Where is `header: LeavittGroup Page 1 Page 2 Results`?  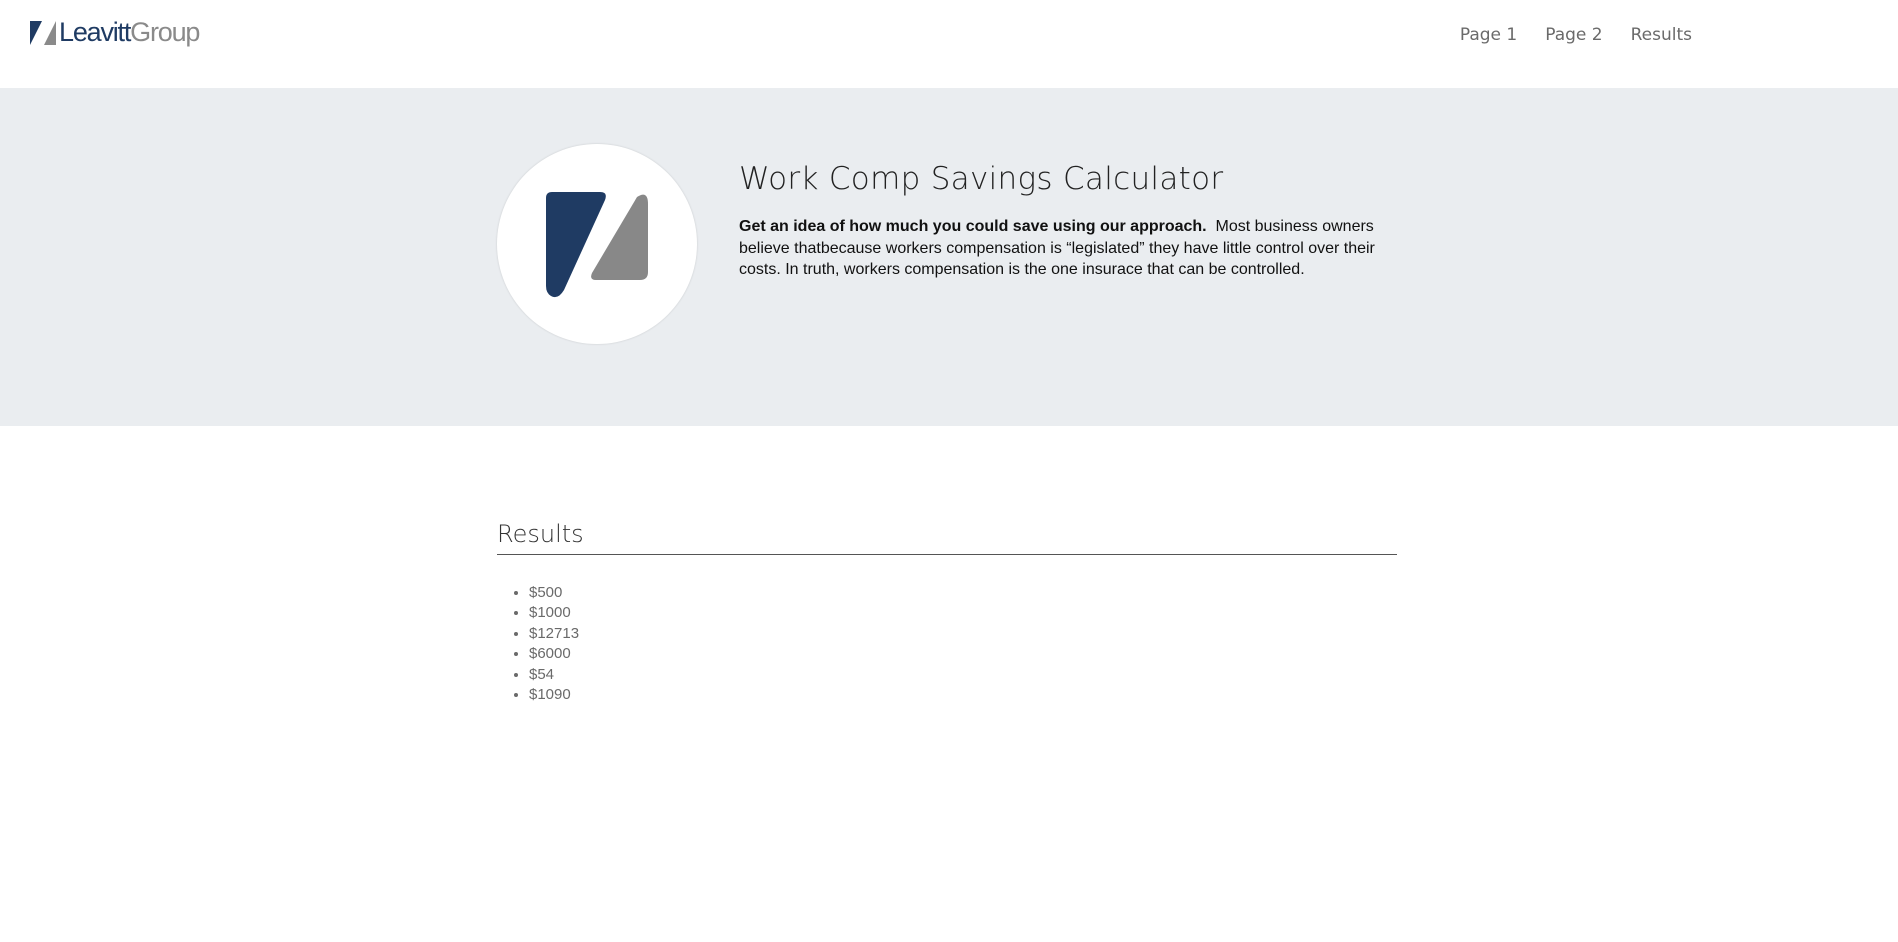 header: LeavittGroup Page 1 Page 2 Results is located at coordinates (949, 44).